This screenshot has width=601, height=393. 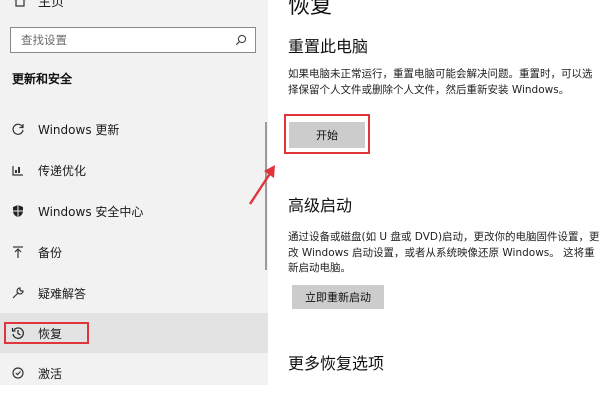 I want to click on start-reset-button: 开始, so click(x=327, y=135).